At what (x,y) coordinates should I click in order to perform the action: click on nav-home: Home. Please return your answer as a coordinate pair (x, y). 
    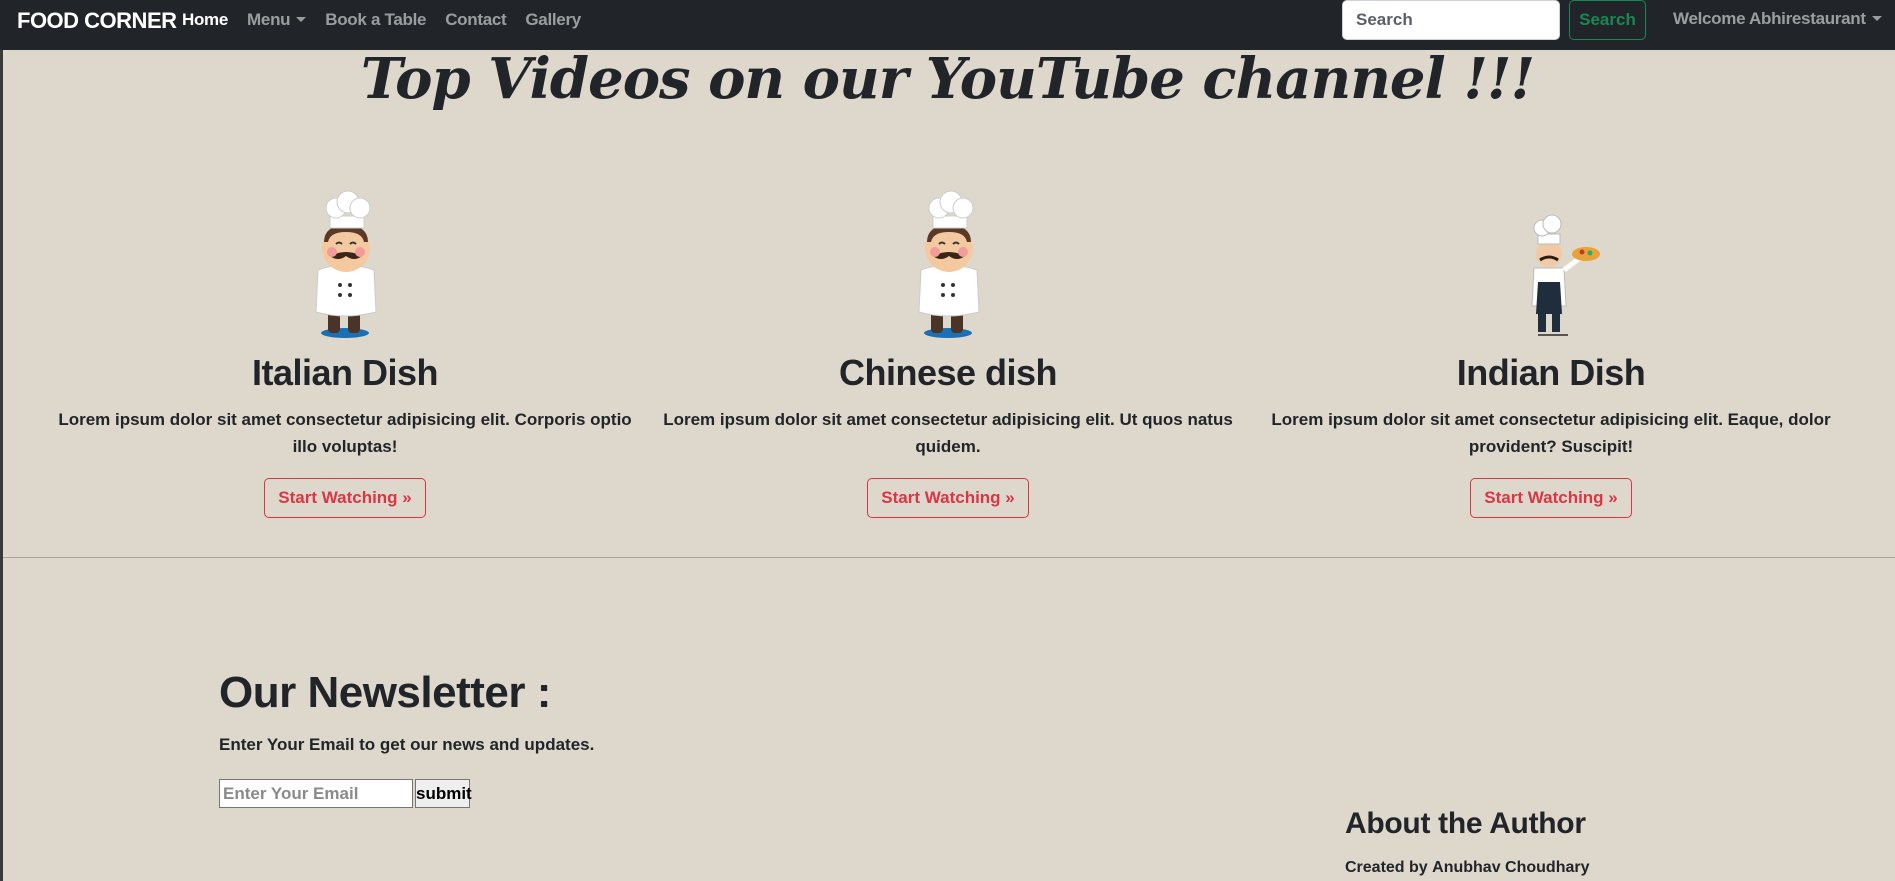
    Looking at the image, I should click on (205, 20).